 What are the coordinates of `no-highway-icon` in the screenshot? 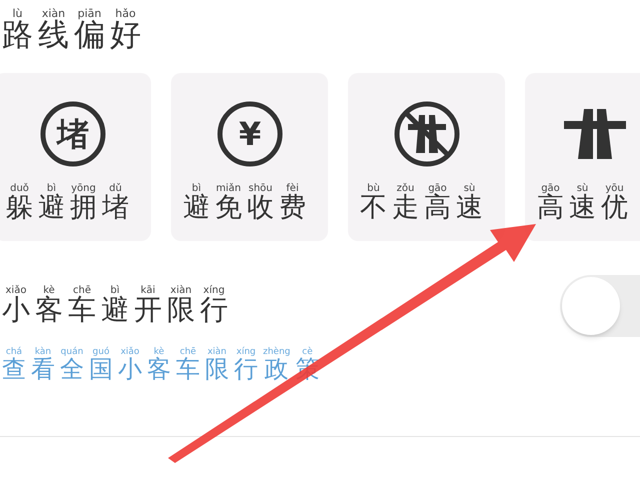 It's located at (427, 134).